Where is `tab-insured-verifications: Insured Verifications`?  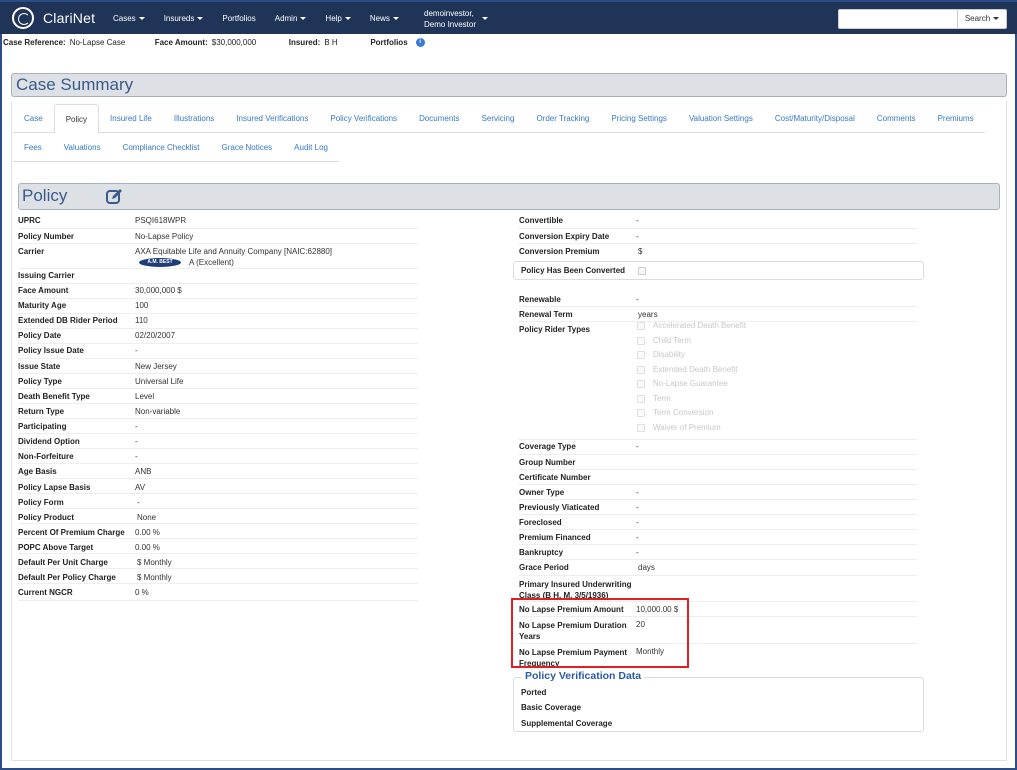
tab-insured-verifications: Insured Verifications is located at coordinates (272, 118).